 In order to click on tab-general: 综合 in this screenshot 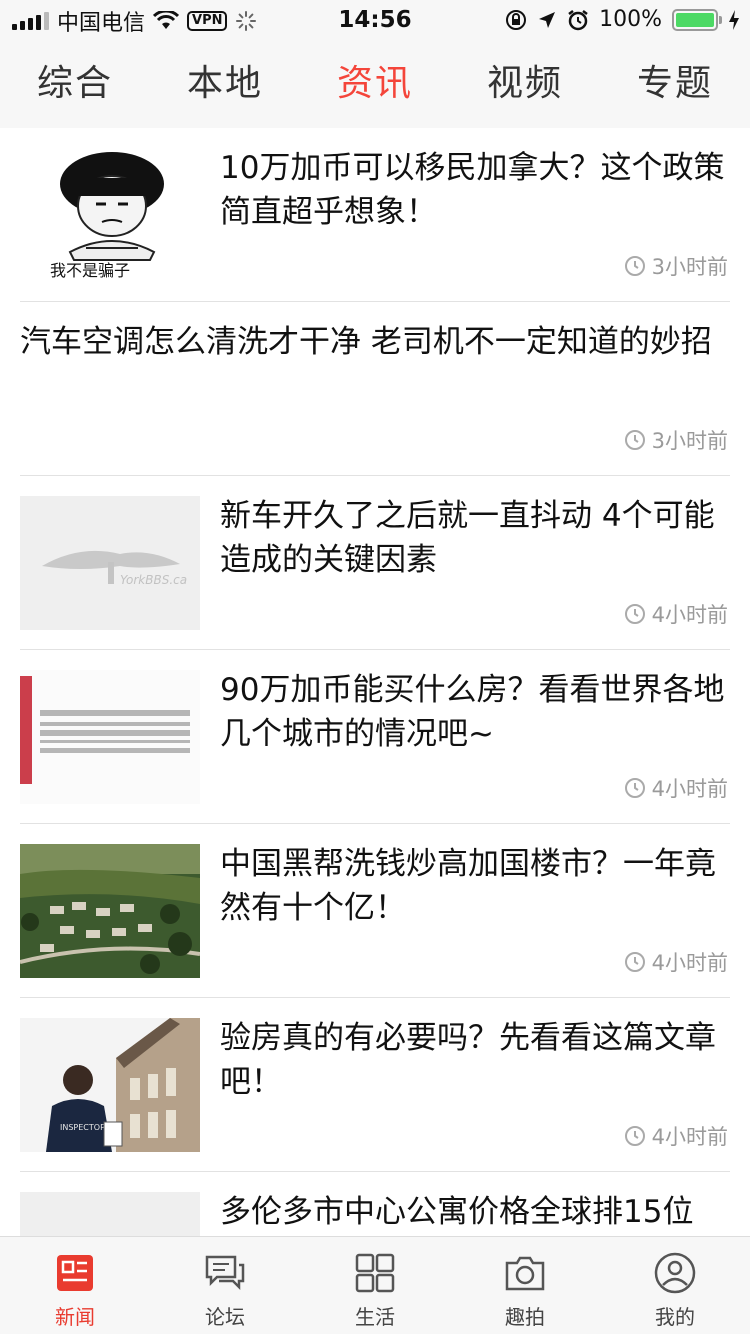, I will do `click(75, 84)`.